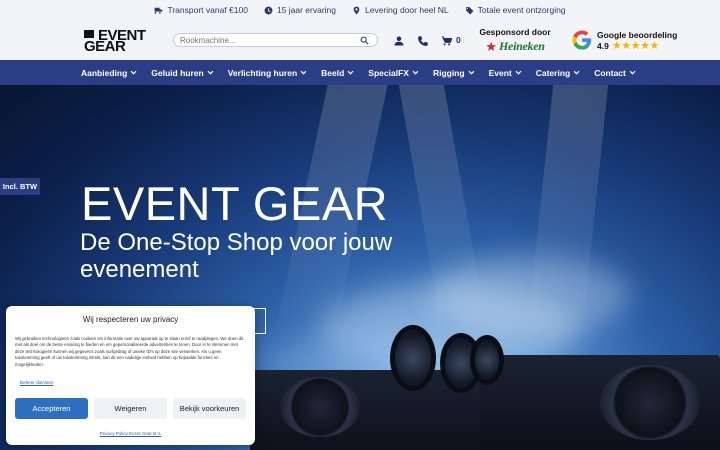 This screenshot has height=450, width=720. Describe the element at coordinates (469, 10) in the screenshot. I see `tag-icon` at that location.